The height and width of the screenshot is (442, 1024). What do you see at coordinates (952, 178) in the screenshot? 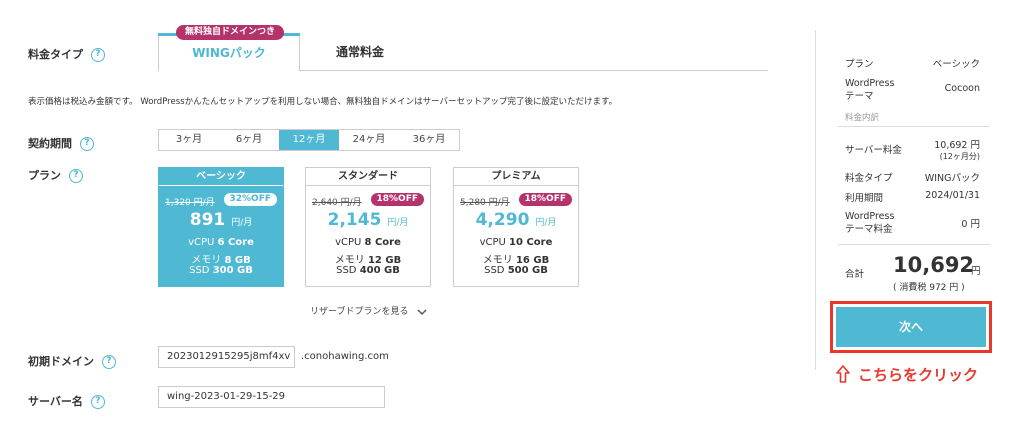
I see `summary-type-value: WINGパック` at bounding box center [952, 178].